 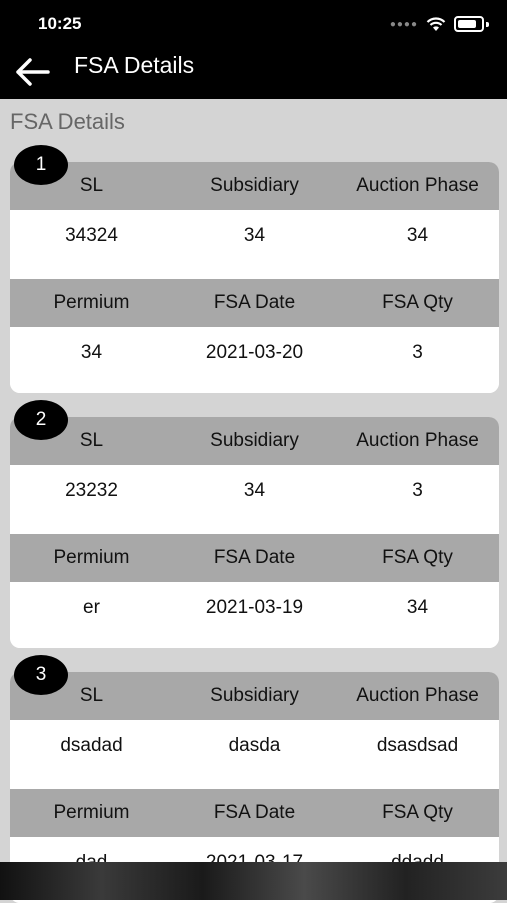 What do you see at coordinates (253, 22) in the screenshot?
I see `status-bar: 10:25 ●●●●` at bounding box center [253, 22].